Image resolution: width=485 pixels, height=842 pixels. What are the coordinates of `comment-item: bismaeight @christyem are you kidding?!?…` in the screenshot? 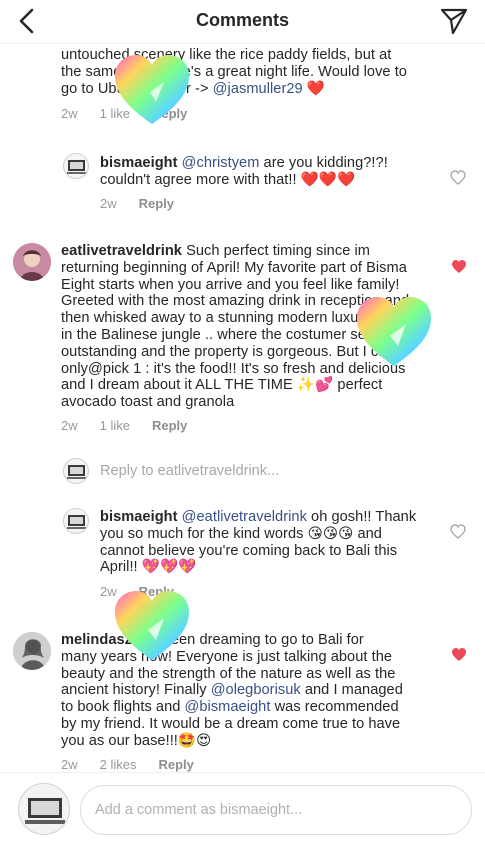 It's located at (275, 172).